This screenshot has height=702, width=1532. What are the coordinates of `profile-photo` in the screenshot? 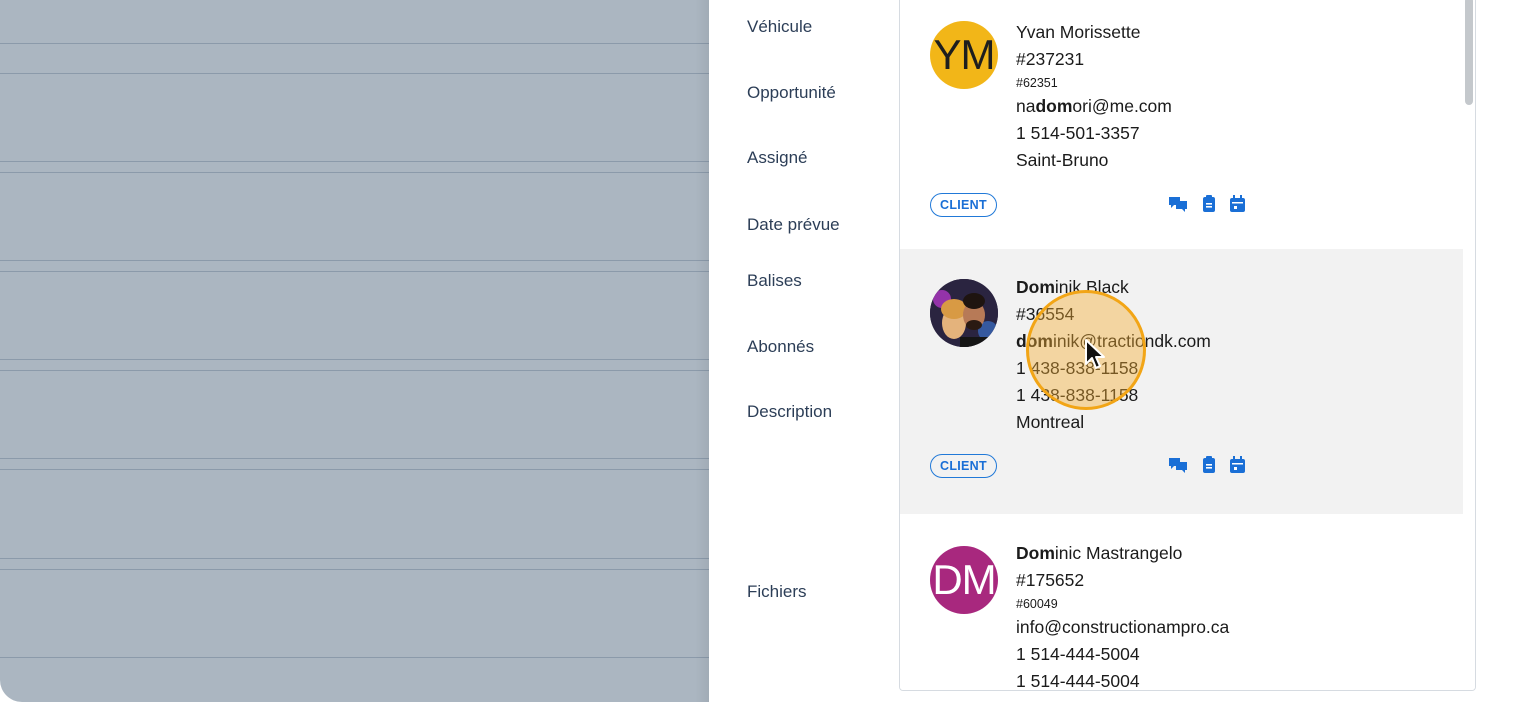 It's located at (964, 313).